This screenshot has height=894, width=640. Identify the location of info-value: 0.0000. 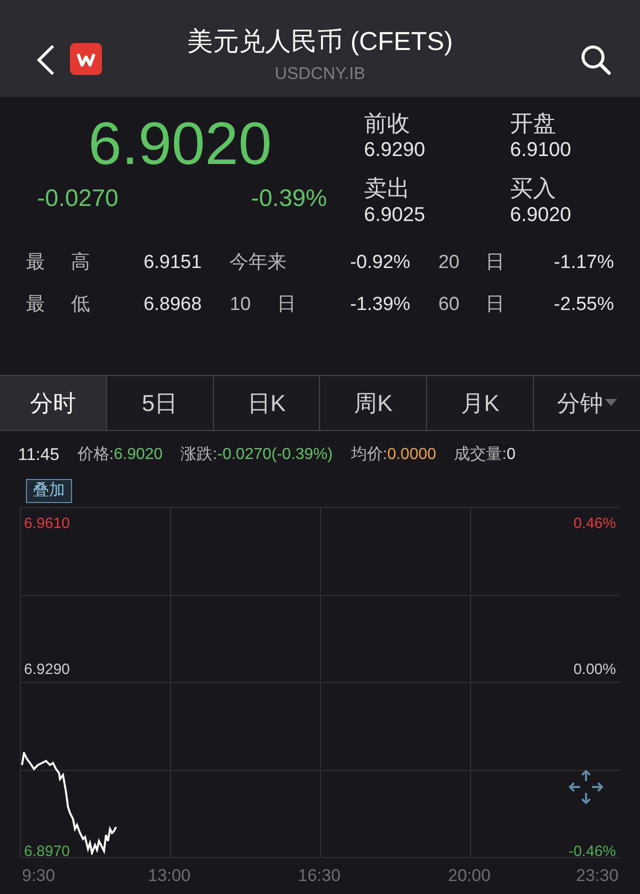
(411, 455).